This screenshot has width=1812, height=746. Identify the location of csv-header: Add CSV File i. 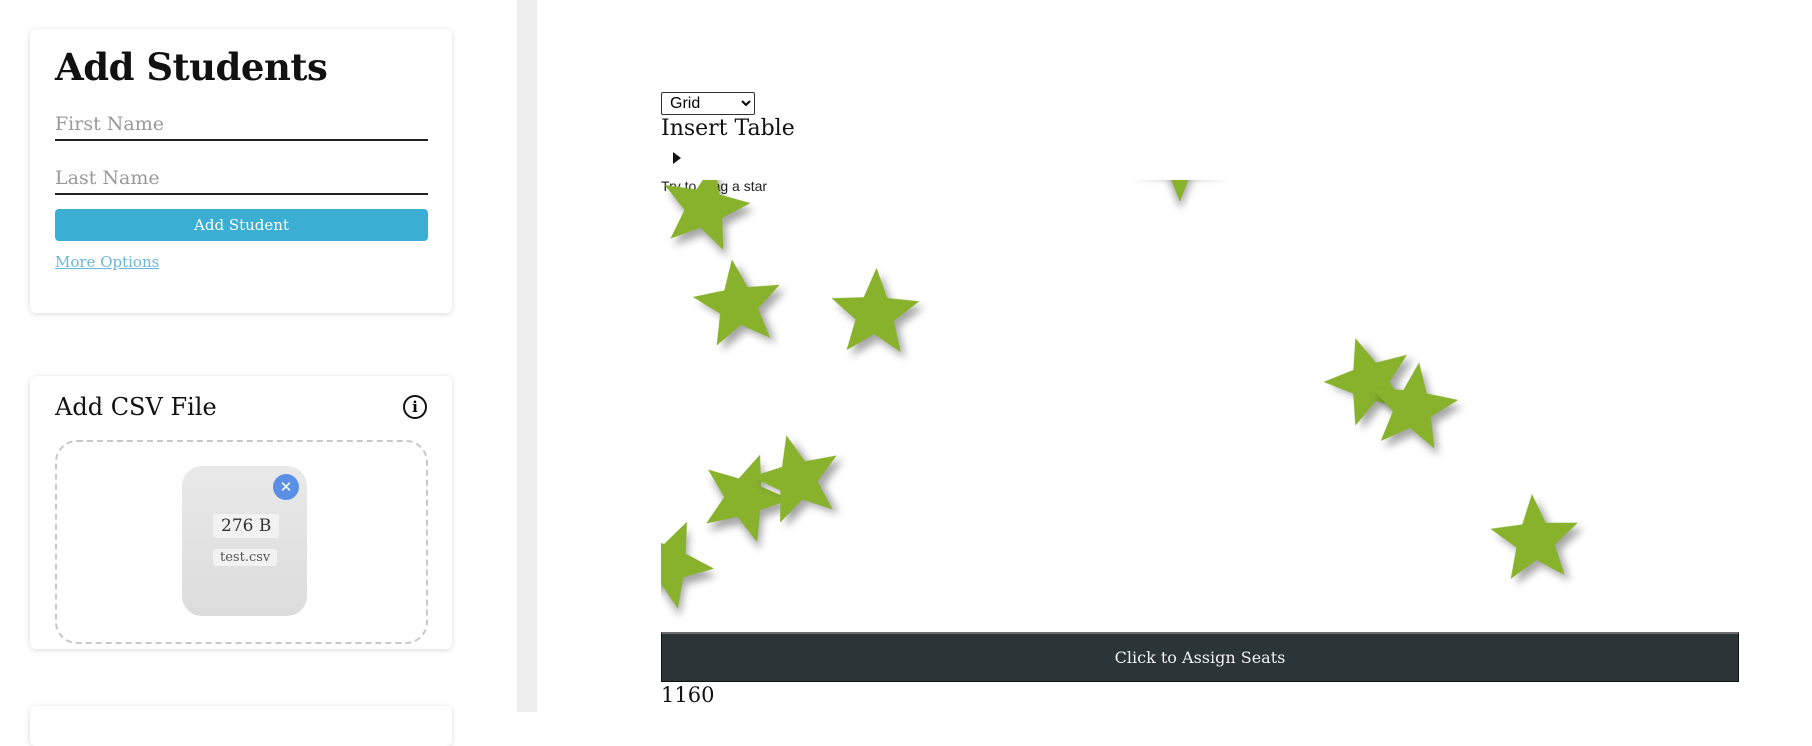
(241, 407).